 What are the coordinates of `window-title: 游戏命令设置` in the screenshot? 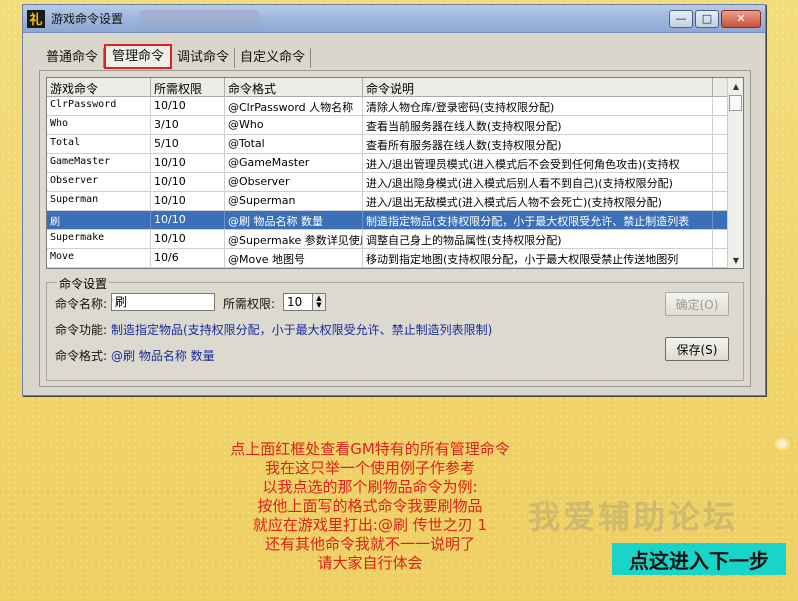 It's located at (87, 19).